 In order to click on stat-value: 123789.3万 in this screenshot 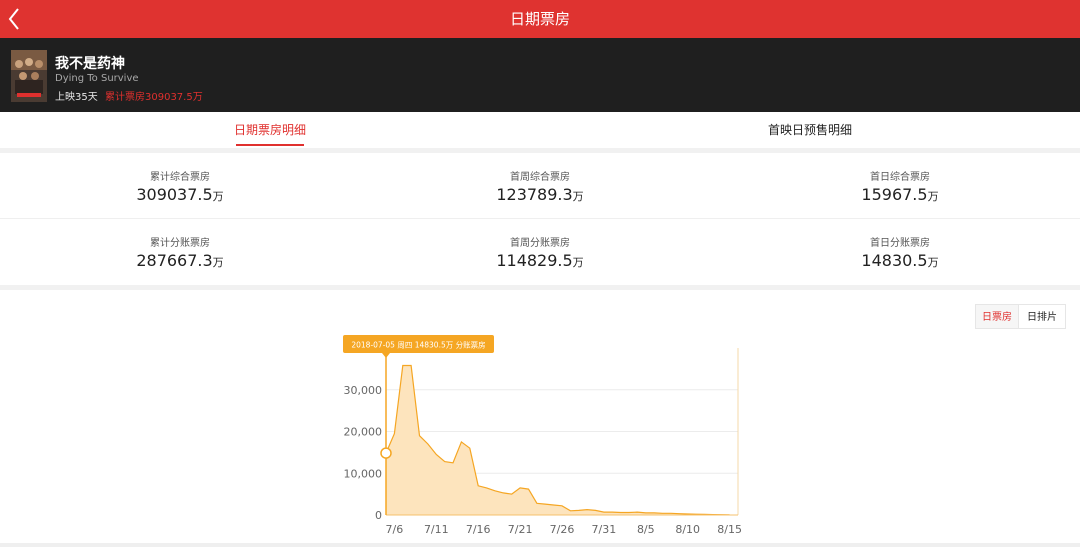, I will do `click(540, 194)`.